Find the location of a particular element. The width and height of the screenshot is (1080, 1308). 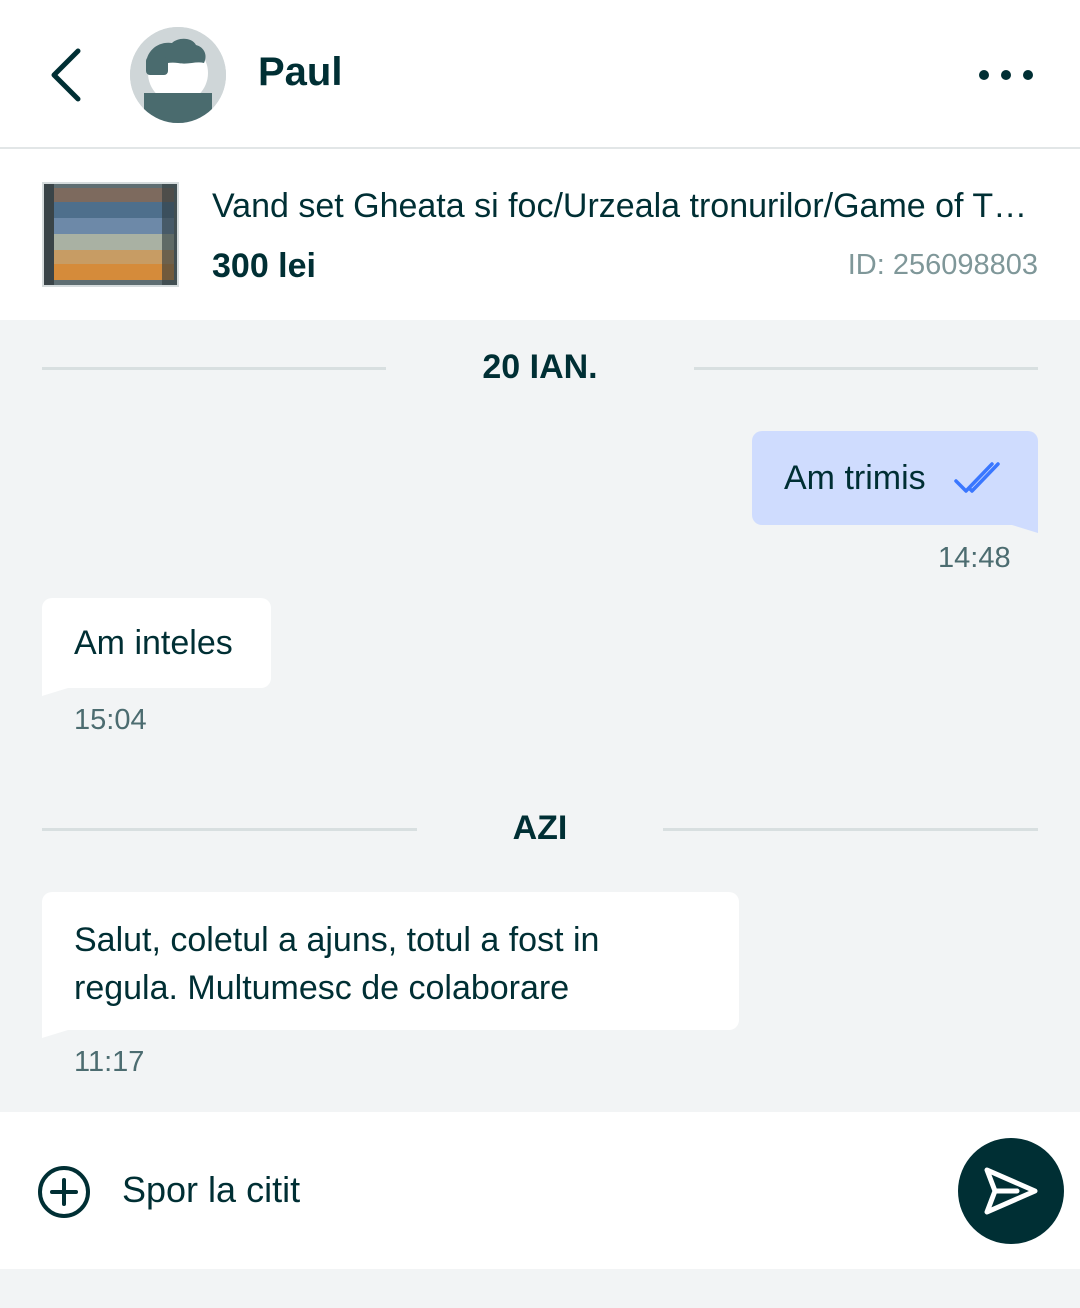

listing-thumbnail is located at coordinates (110, 234).